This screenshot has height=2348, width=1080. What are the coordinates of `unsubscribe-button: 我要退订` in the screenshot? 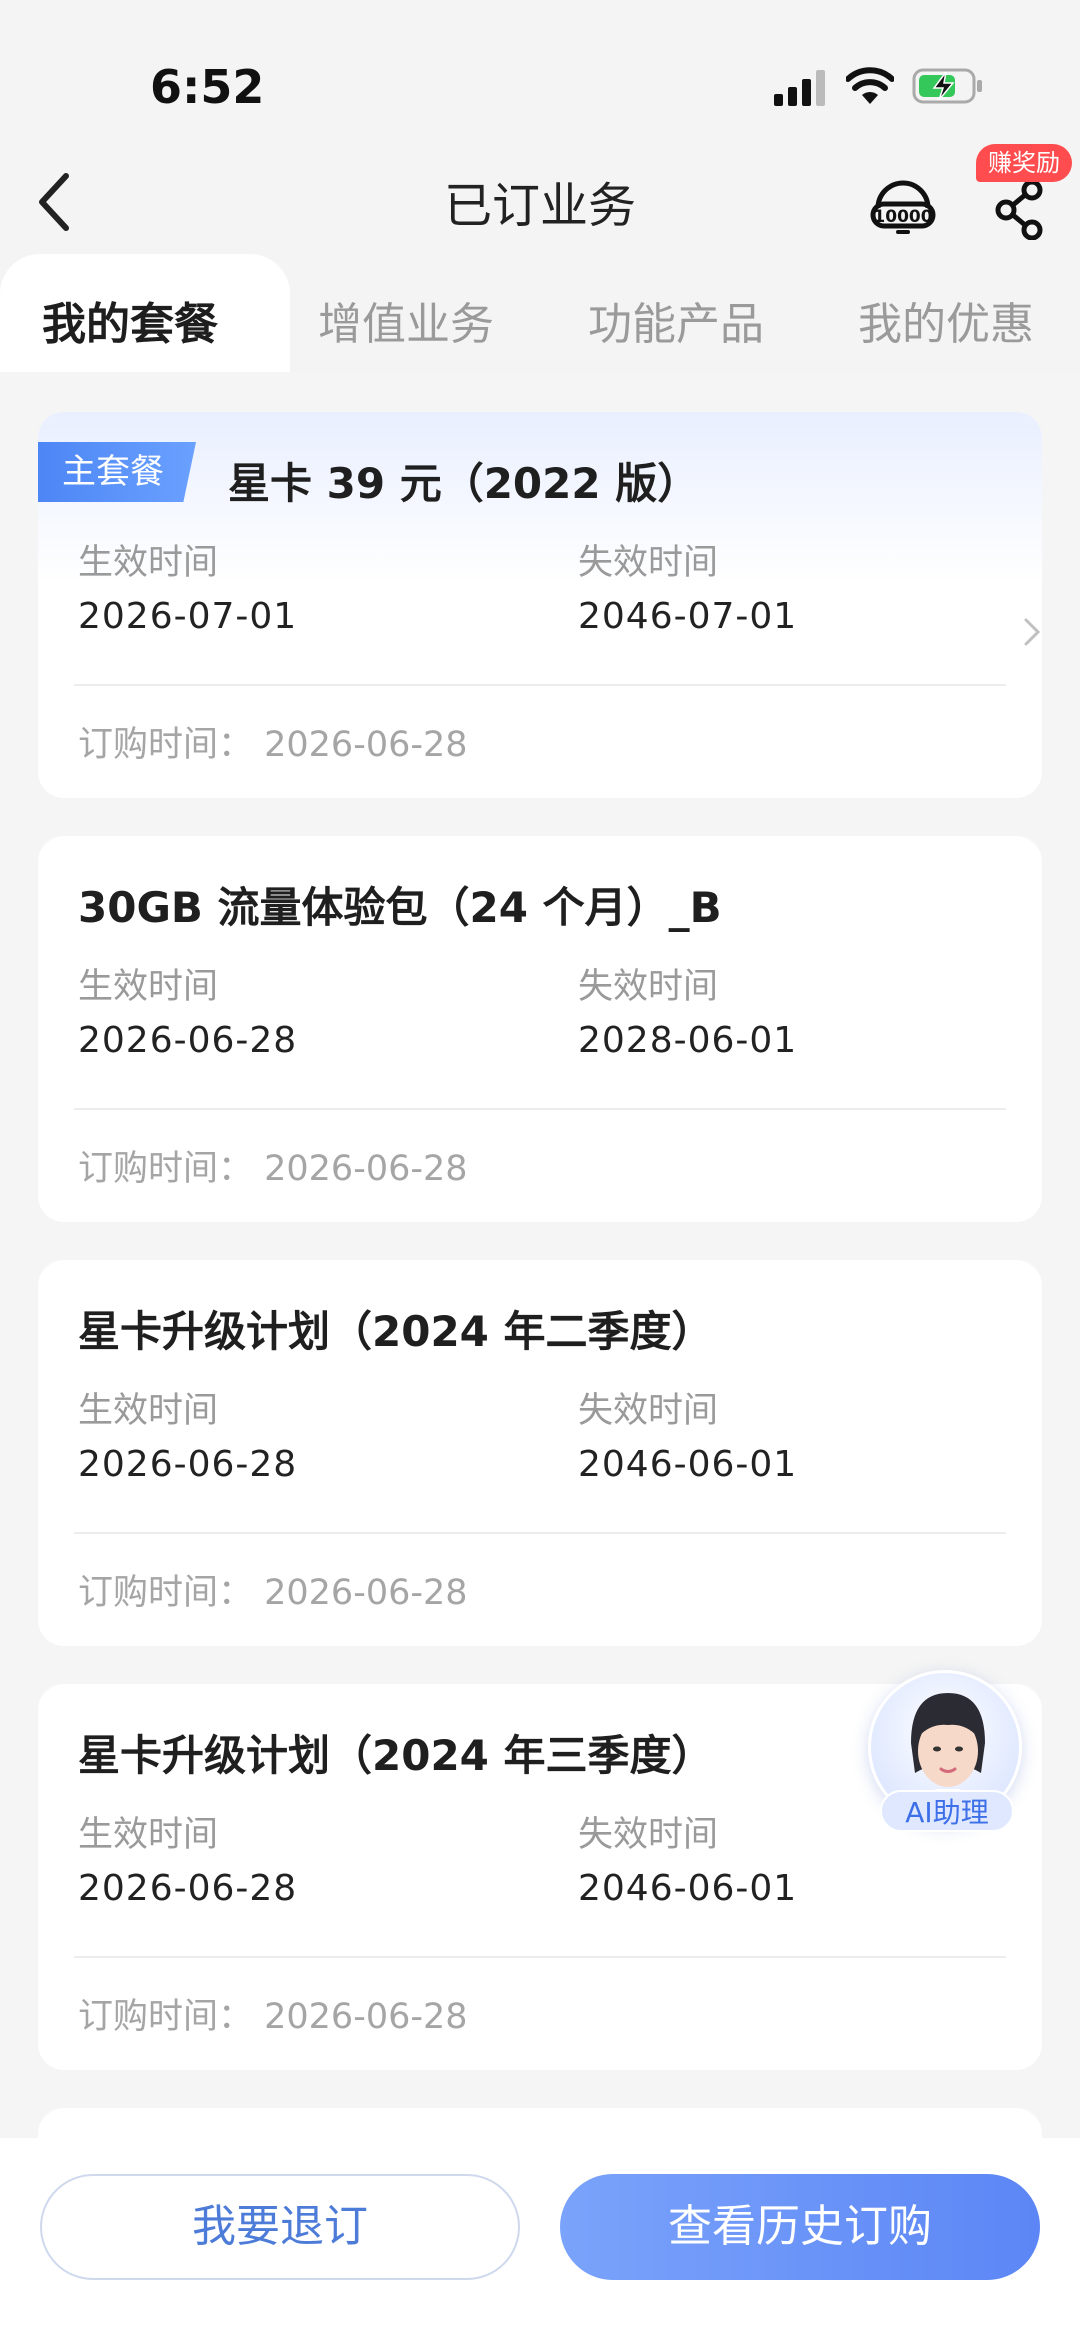 It's located at (280, 2227).